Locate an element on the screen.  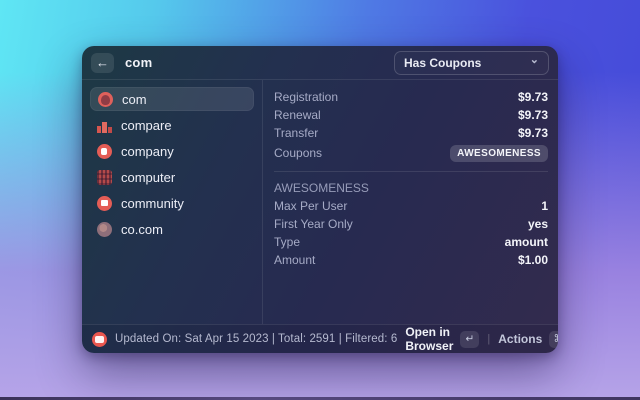
detail-row: Registration $9.73 is located at coordinates (411, 97).